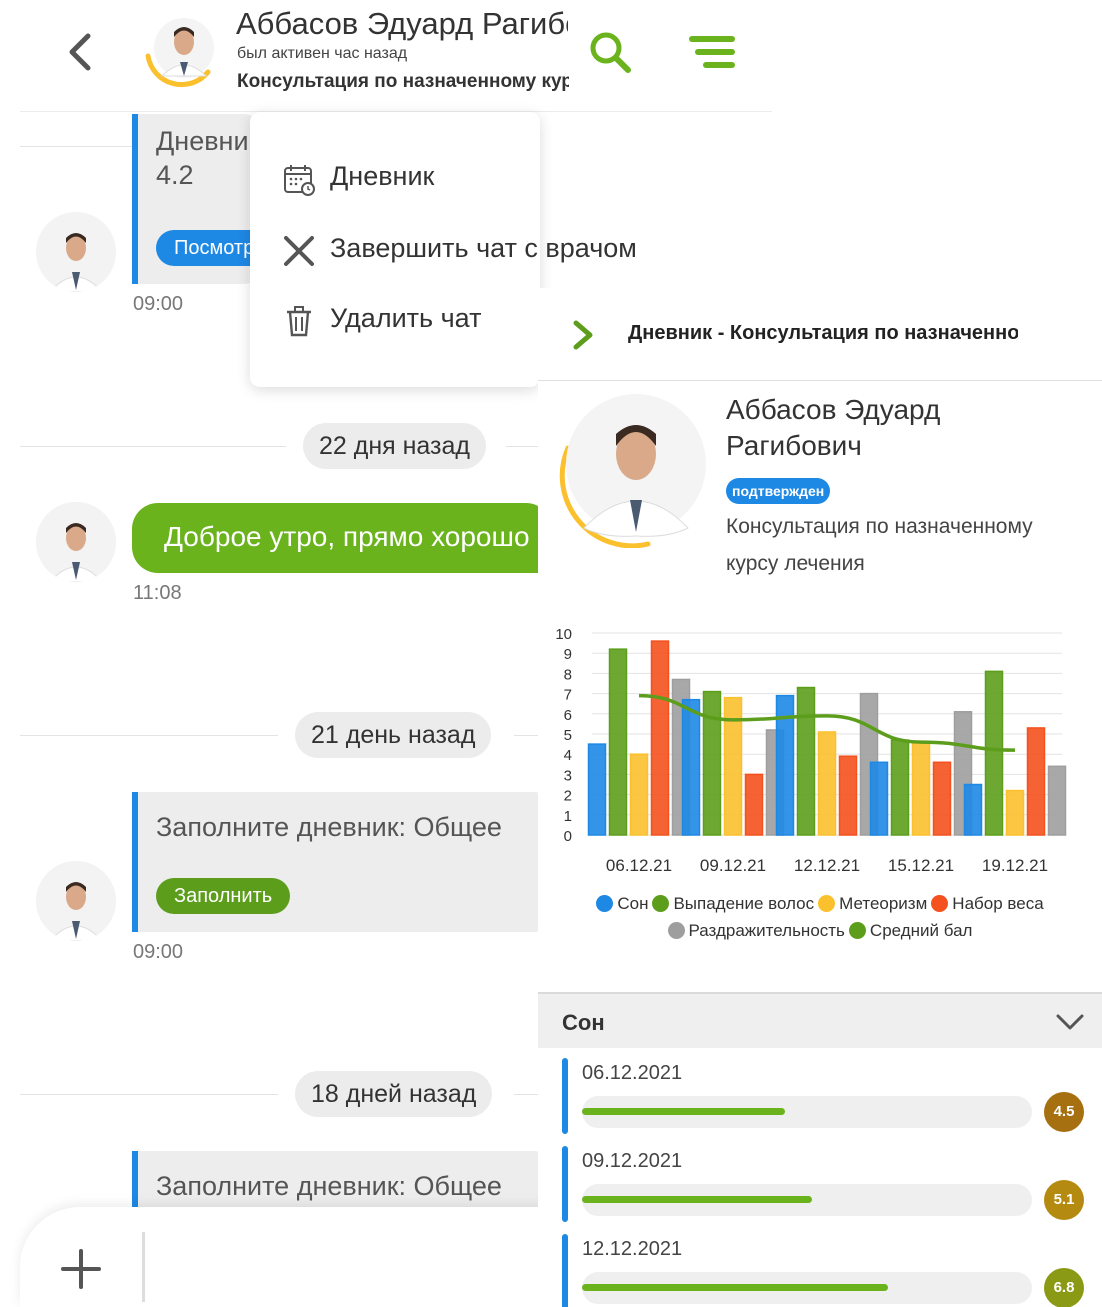 Image resolution: width=1102 pixels, height=1307 pixels. I want to click on status-badge: подтвержден, so click(778, 491).